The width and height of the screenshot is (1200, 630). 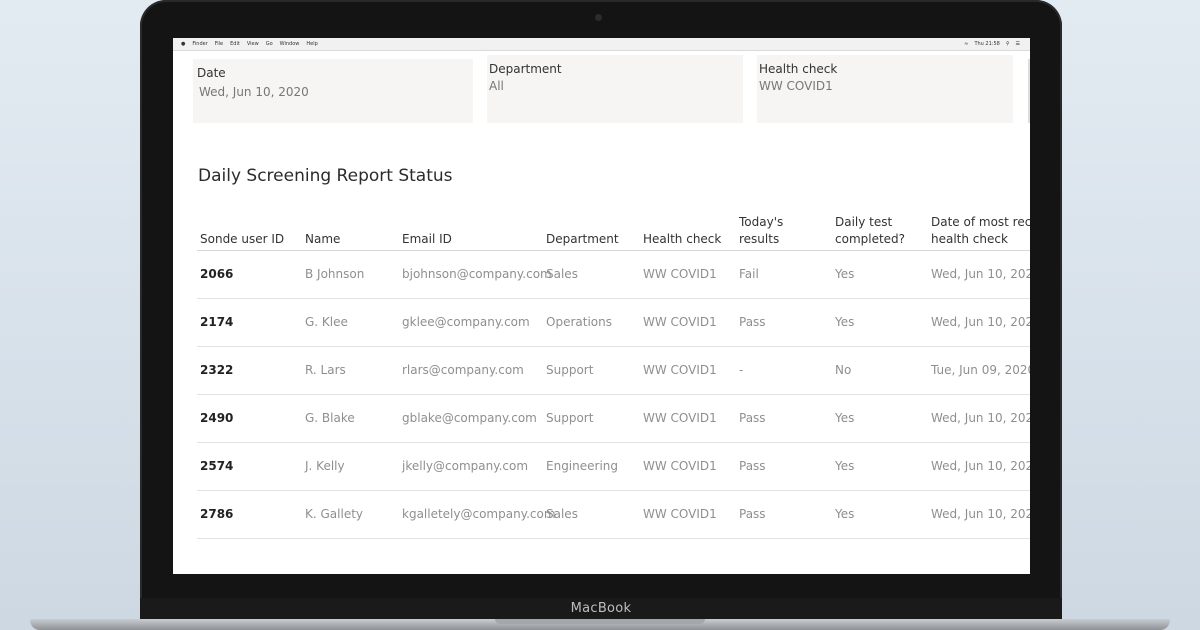 What do you see at coordinates (326, 321) in the screenshot?
I see `cell-name: G. Klee` at bounding box center [326, 321].